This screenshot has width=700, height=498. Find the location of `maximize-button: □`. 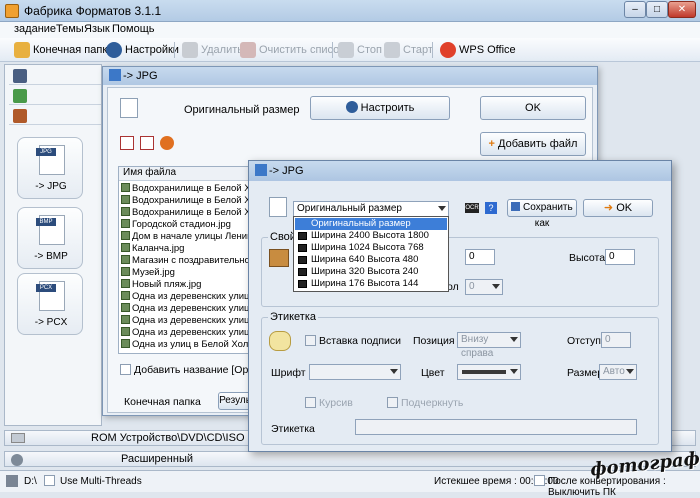

maximize-button: □ is located at coordinates (657, 9).